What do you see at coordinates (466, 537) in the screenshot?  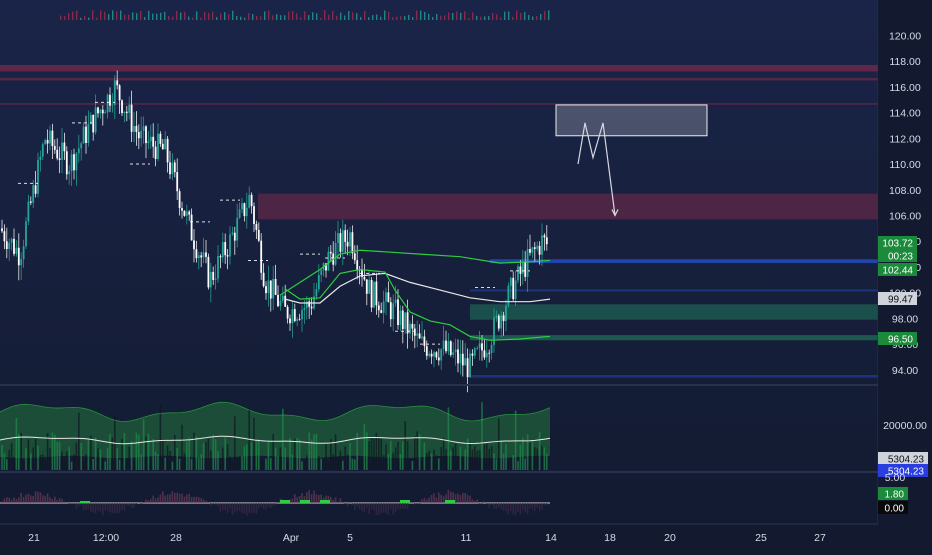 I see `time-axis: 2112:0028Apr5111418202527` at bounding box center [466, 537].